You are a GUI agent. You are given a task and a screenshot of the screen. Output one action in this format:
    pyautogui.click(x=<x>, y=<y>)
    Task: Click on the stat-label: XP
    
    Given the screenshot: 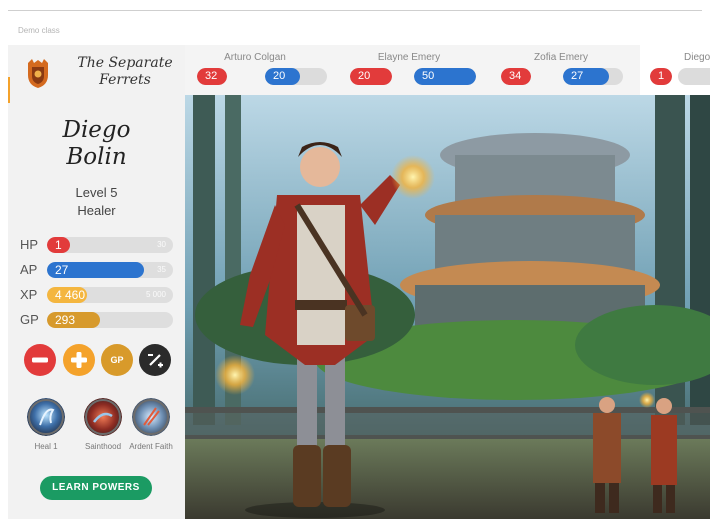 What is the action you would take?
    pyautogui.click(x=29, y=294)
    